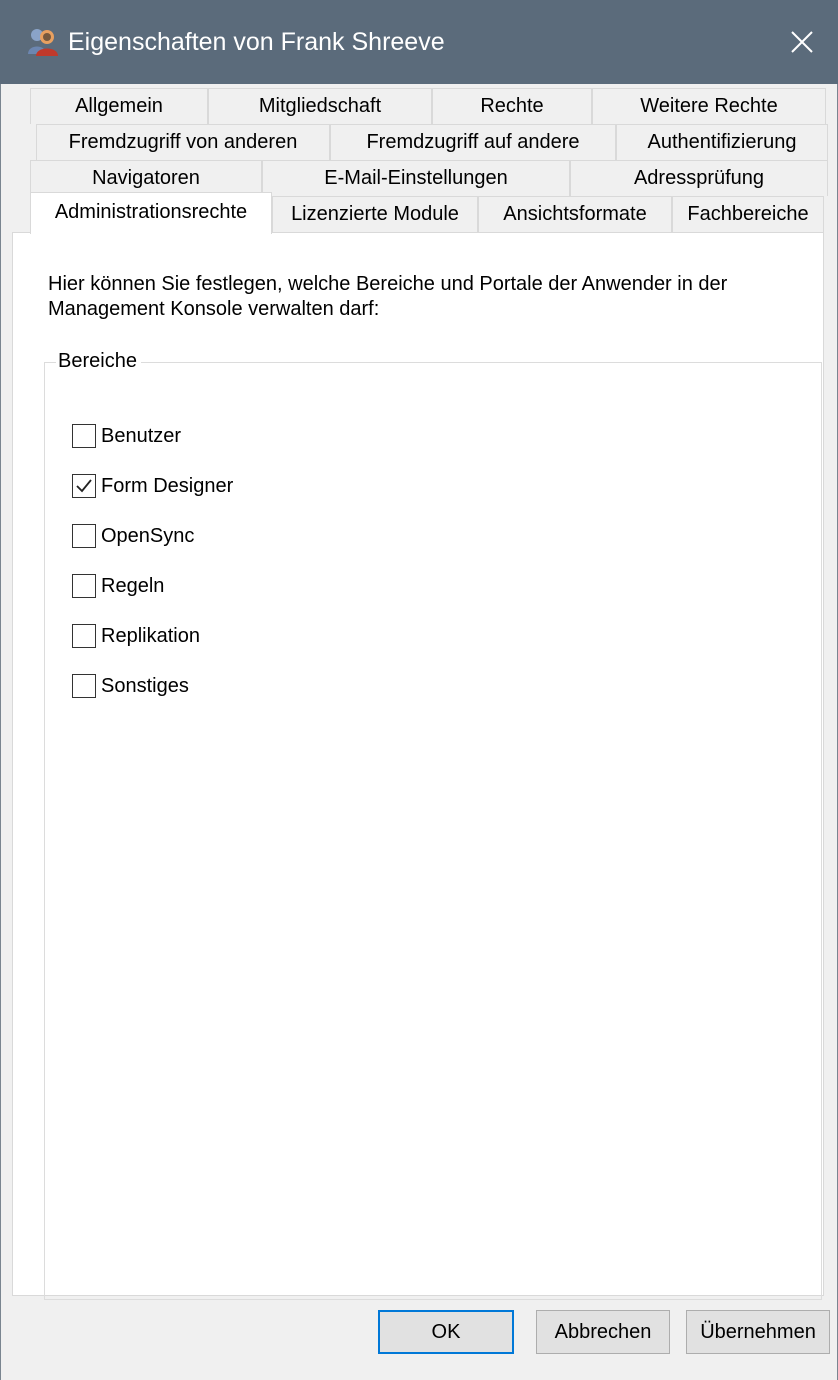 This screenshot has width=838, height=1380. I want to click on apply-button: Übernehmen, so click(758, 1332).